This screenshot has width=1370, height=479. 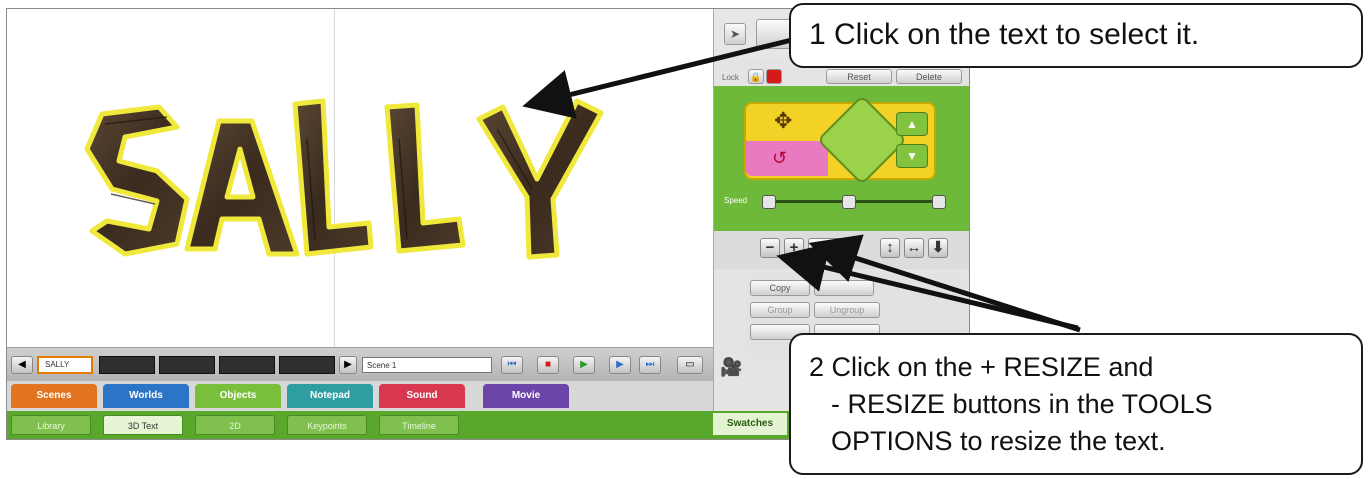 What do you see at coordinates (661, 77) in the screenshot?
I see `arrow-to-text` at bounding box center [661, 77].